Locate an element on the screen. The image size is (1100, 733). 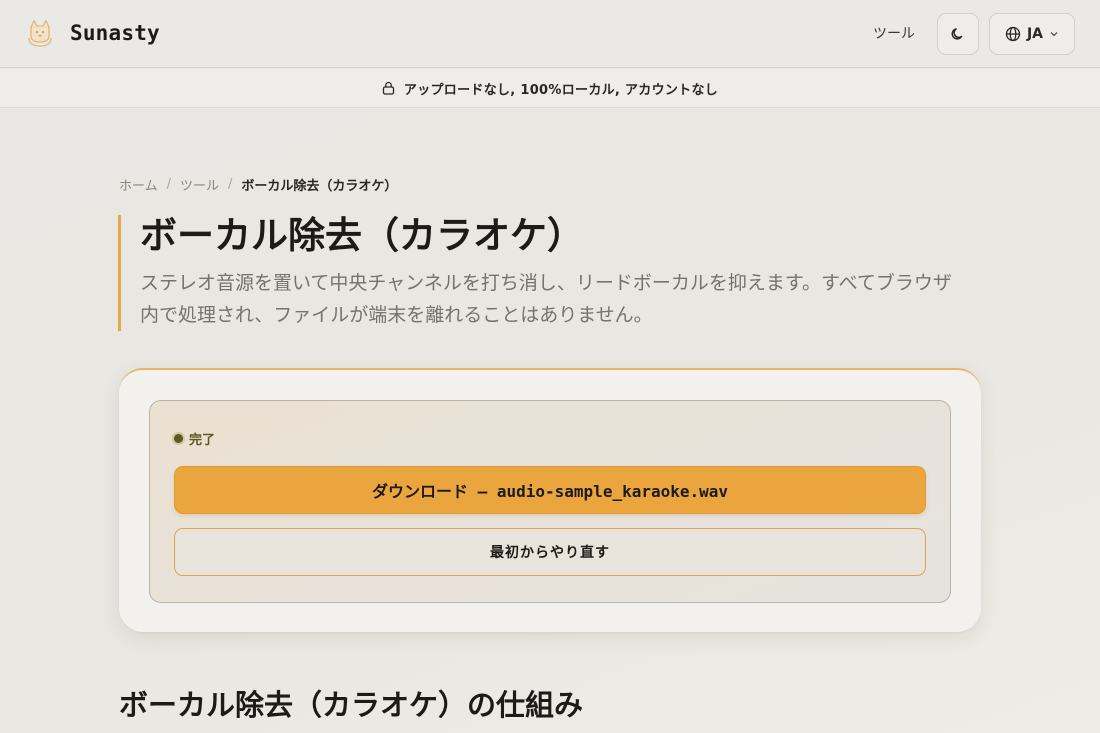
language-label: JA is located at coordinates (1035, 34).